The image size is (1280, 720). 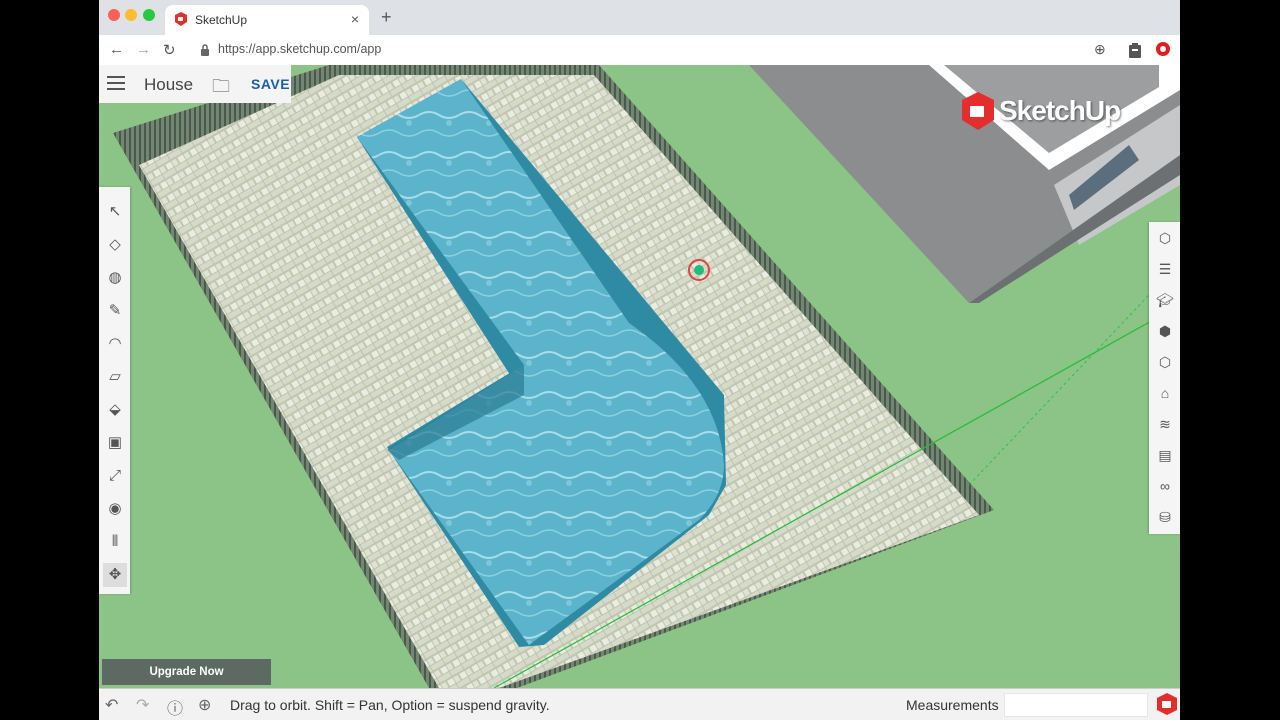 I want to click on clipboard-icon, so click(x=1135, y=50).